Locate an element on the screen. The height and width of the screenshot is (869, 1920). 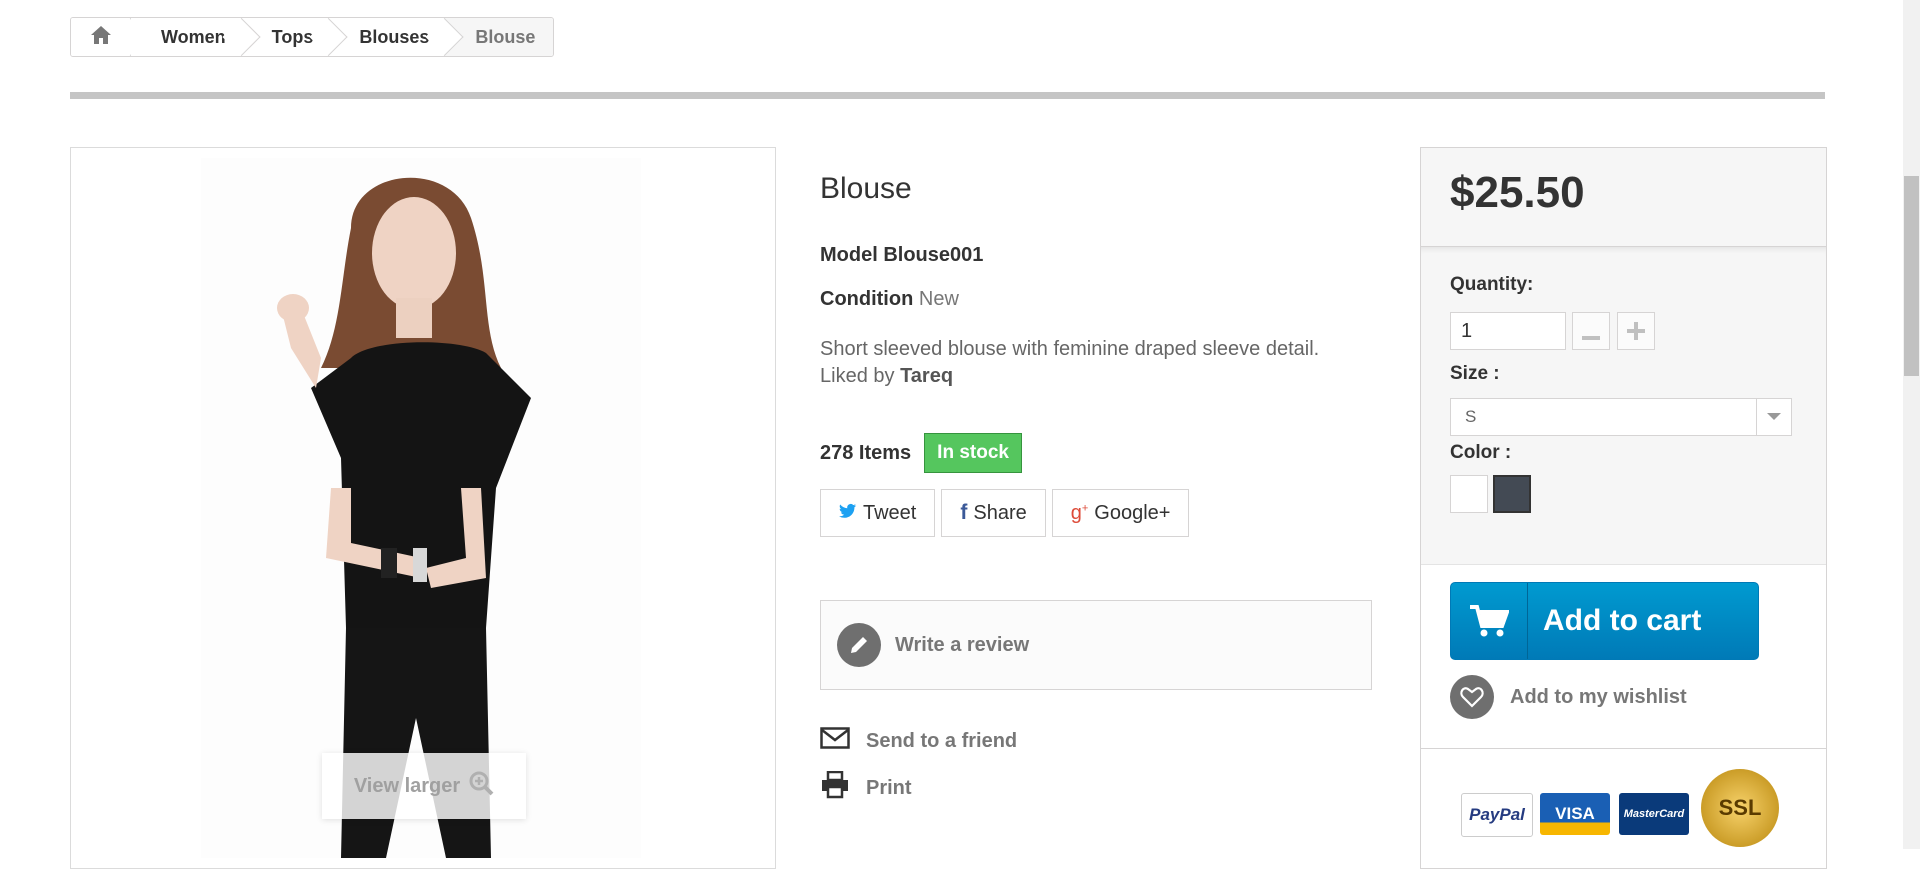
color-swatch-white is located at coordinates (1469, 494).